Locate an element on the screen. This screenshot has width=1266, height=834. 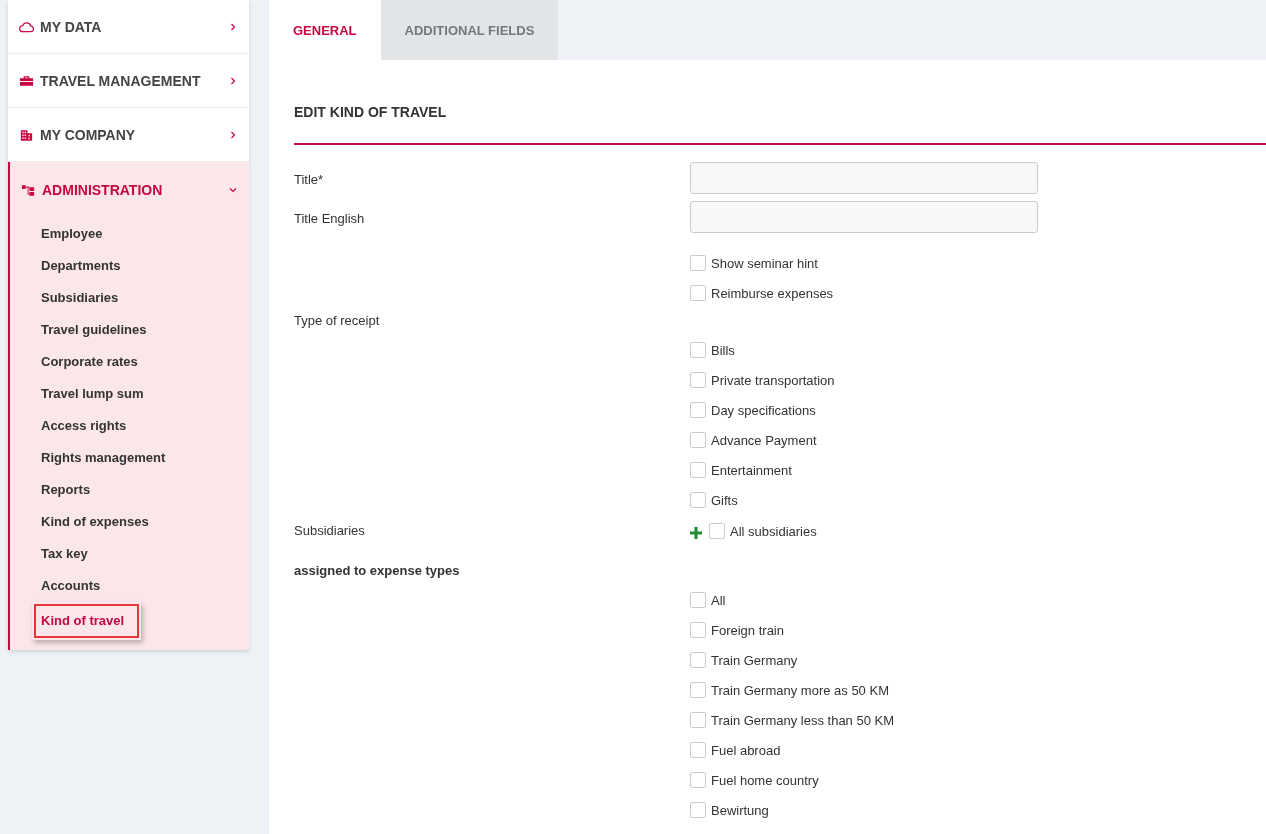
checkbox-label: Bills is located at coordinates (723, 350).